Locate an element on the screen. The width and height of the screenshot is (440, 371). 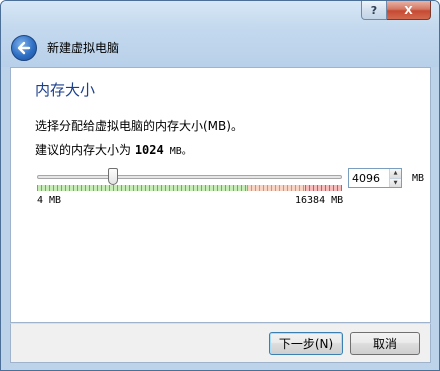
wizard-title: 新建虚拟电脑 is located at coordinates (83, 48).